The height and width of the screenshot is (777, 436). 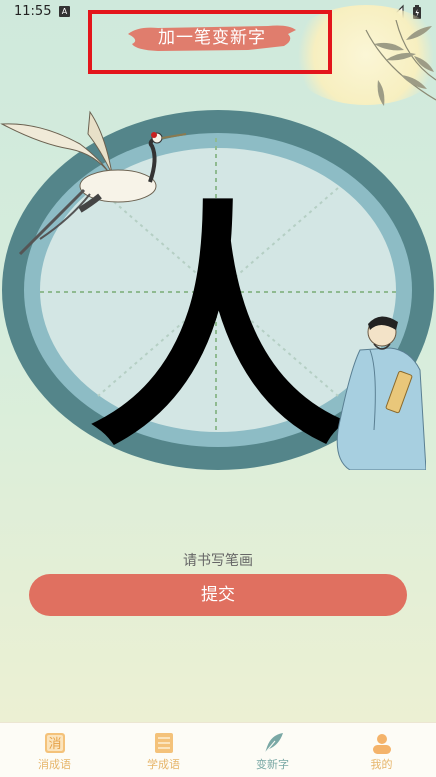 I want to click on instruction-text: 请书写笔画, so click(x=218, y=561).